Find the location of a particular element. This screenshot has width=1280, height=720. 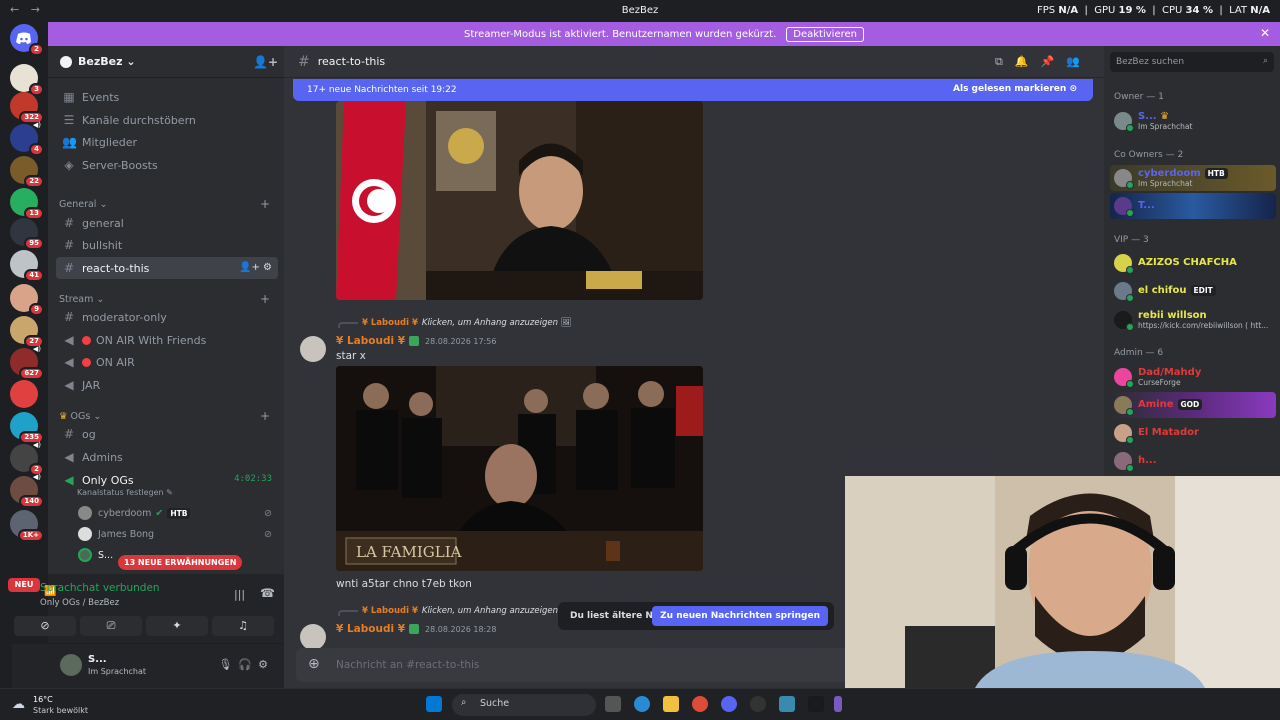

channel-settings-icon: 👤+ ⚙ is located at coordinates (255, 267).